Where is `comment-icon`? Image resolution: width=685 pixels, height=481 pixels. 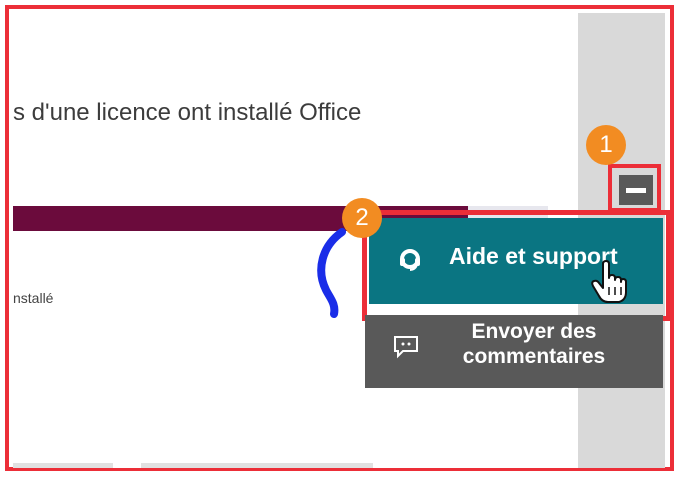 comment-icon is located at coordinates (406, 347).